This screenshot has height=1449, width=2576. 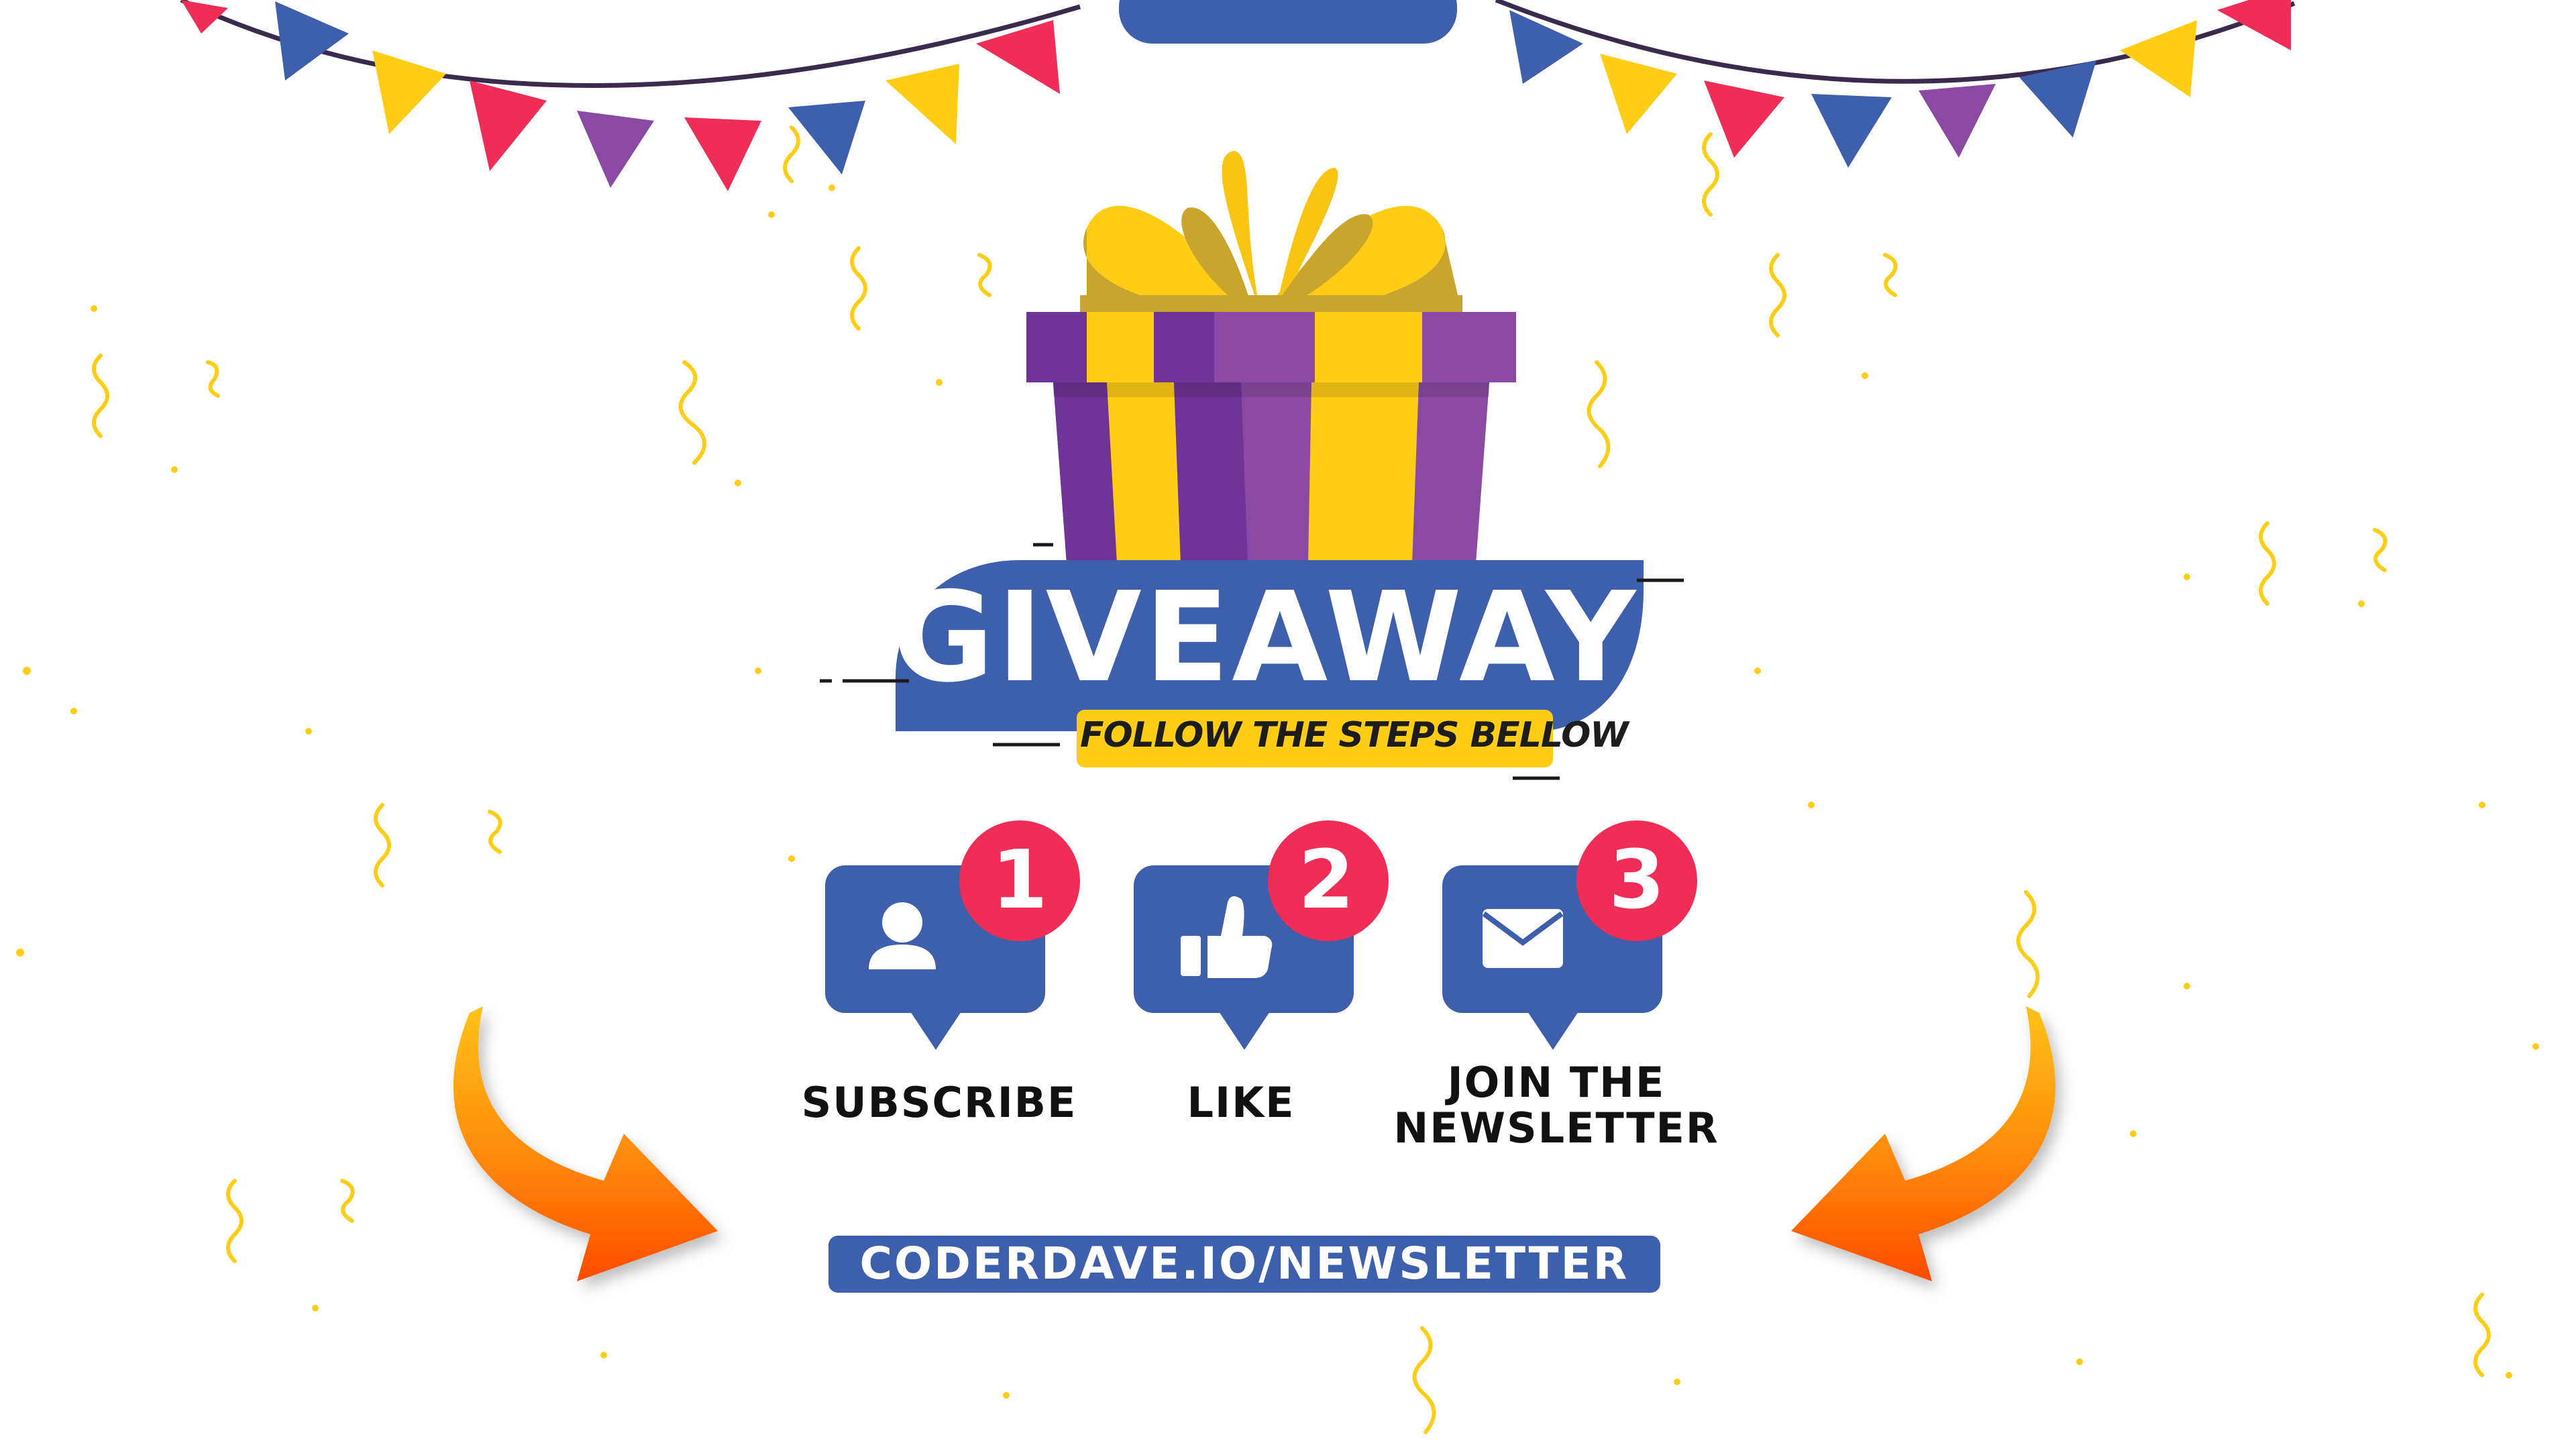 What do you see at coordinates (1241, 1102) in the screenshot?
I see `step-2-label: LIKE` at bounding box center [1241, 1102].